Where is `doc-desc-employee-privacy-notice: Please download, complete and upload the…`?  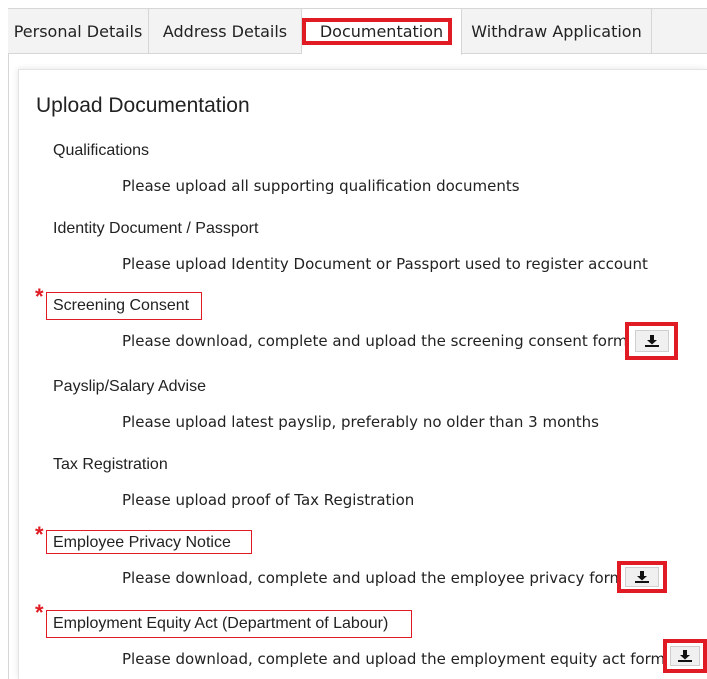 doc-desc-employee-privacy-notice: Please download, complete and upload the… is located at coordinates (373, 578).